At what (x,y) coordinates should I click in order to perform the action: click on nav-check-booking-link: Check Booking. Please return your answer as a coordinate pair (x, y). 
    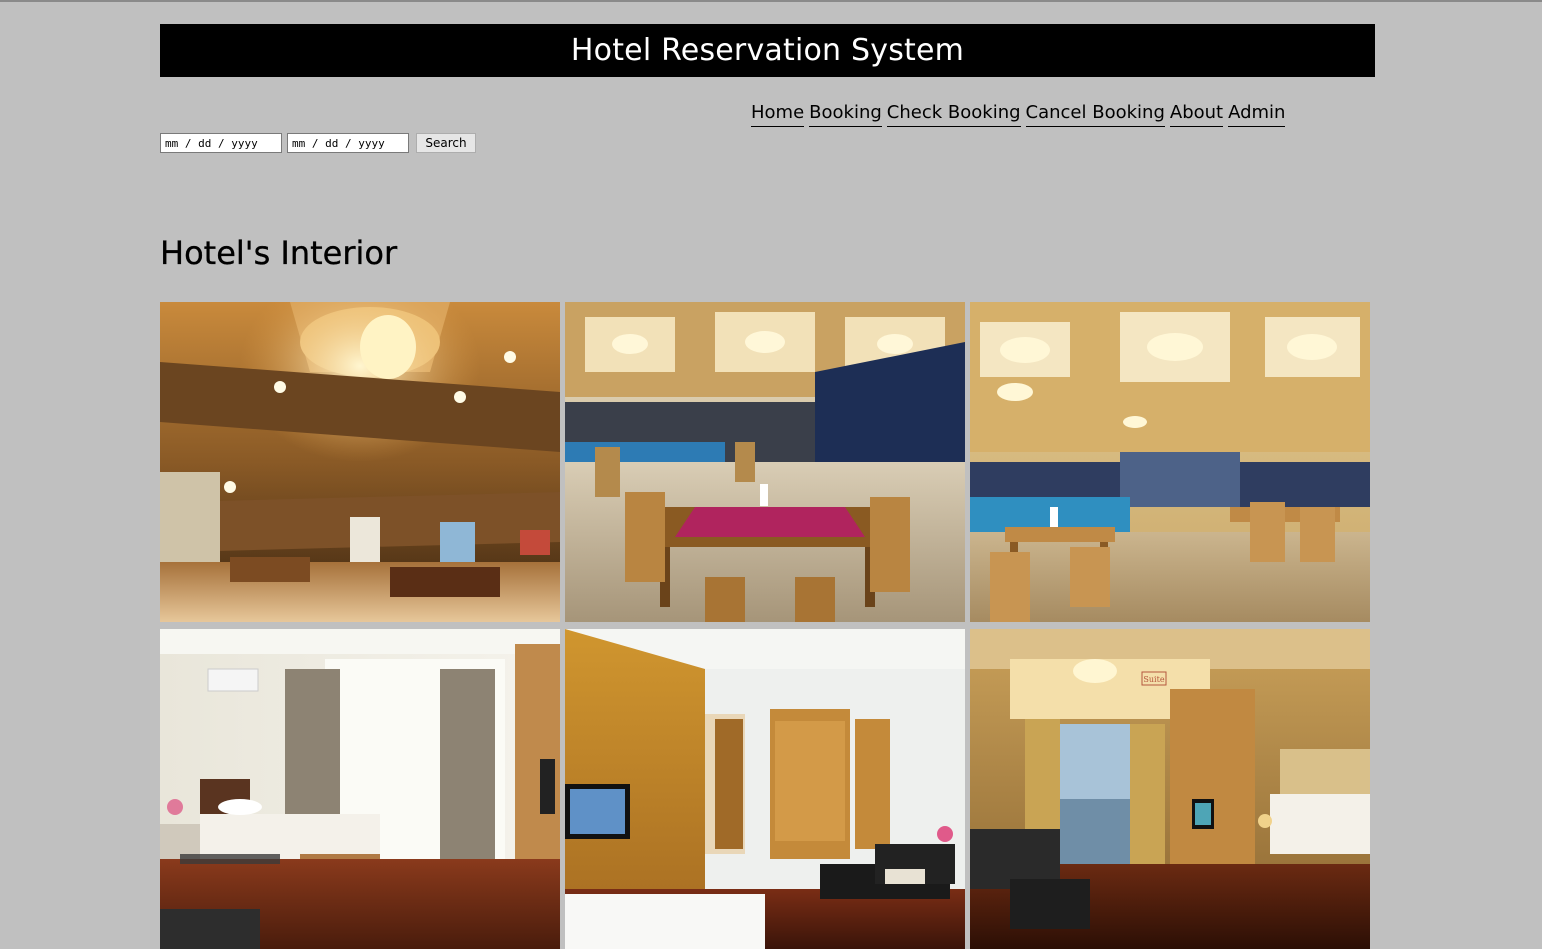
    Looking at the image, I should click on (953, 114).